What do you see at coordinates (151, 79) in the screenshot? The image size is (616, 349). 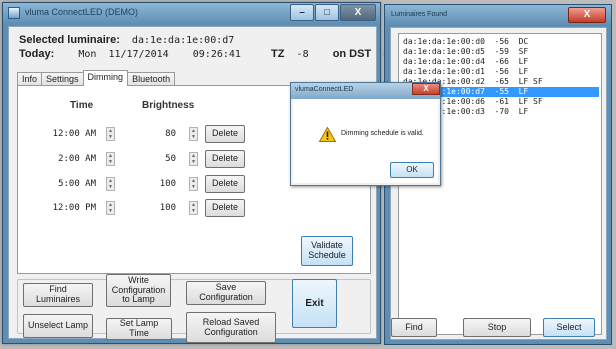 I see `tab-bluetooth: Bluetooth` at bounding box center [151, 79].